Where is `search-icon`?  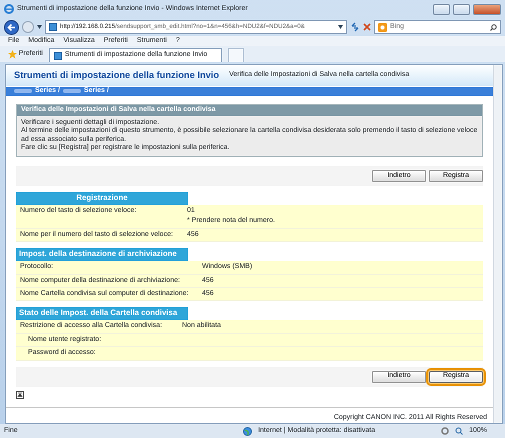 search-icon is located at coordinates (493, 27).